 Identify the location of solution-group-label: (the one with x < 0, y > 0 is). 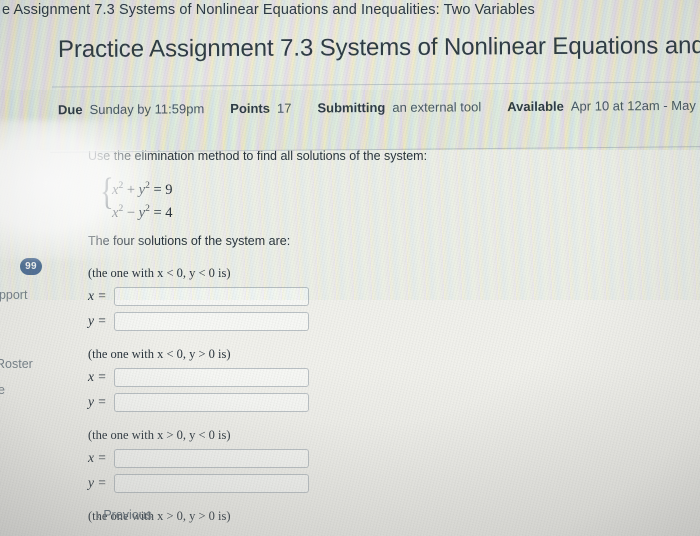
(159, 353).